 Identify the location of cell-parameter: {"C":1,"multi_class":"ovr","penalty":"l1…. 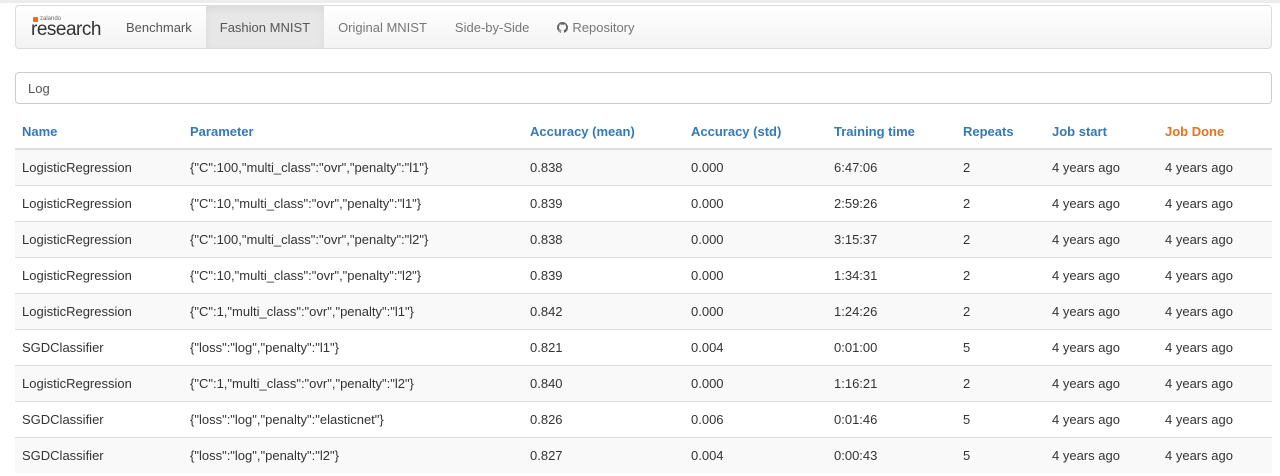
(353, 311).